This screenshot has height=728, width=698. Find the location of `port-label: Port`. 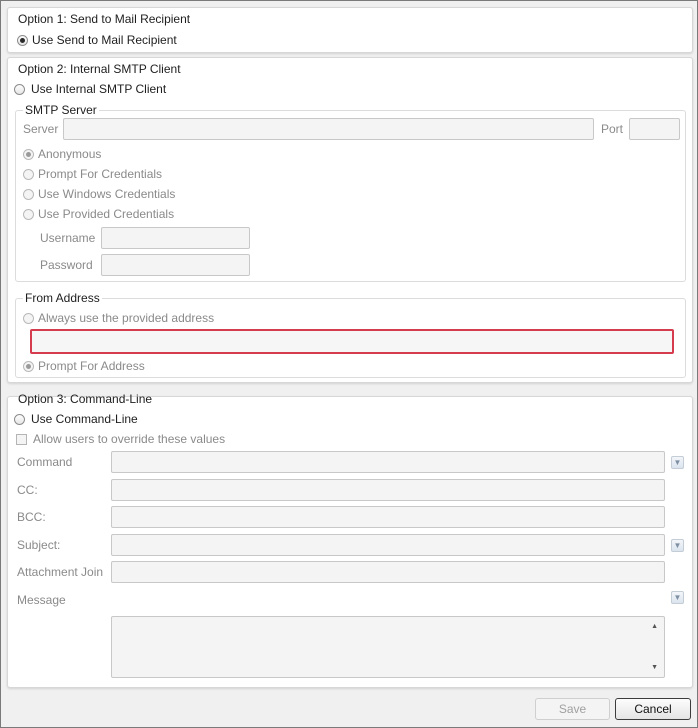

port-label: Port is located at coordinates (612, 129).